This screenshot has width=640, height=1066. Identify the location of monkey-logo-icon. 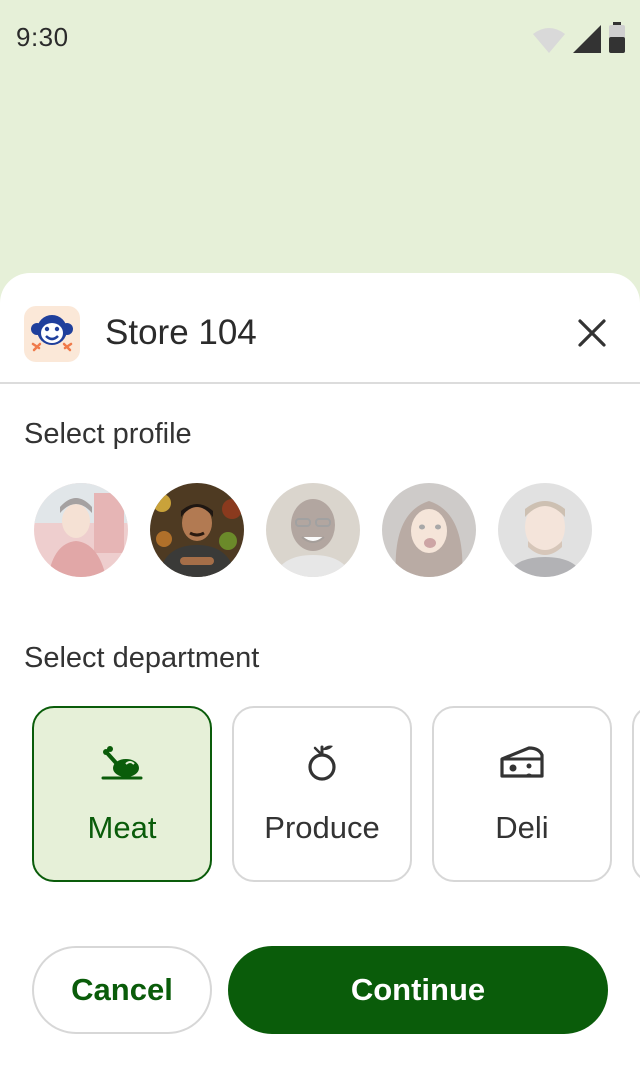
(52, 334).